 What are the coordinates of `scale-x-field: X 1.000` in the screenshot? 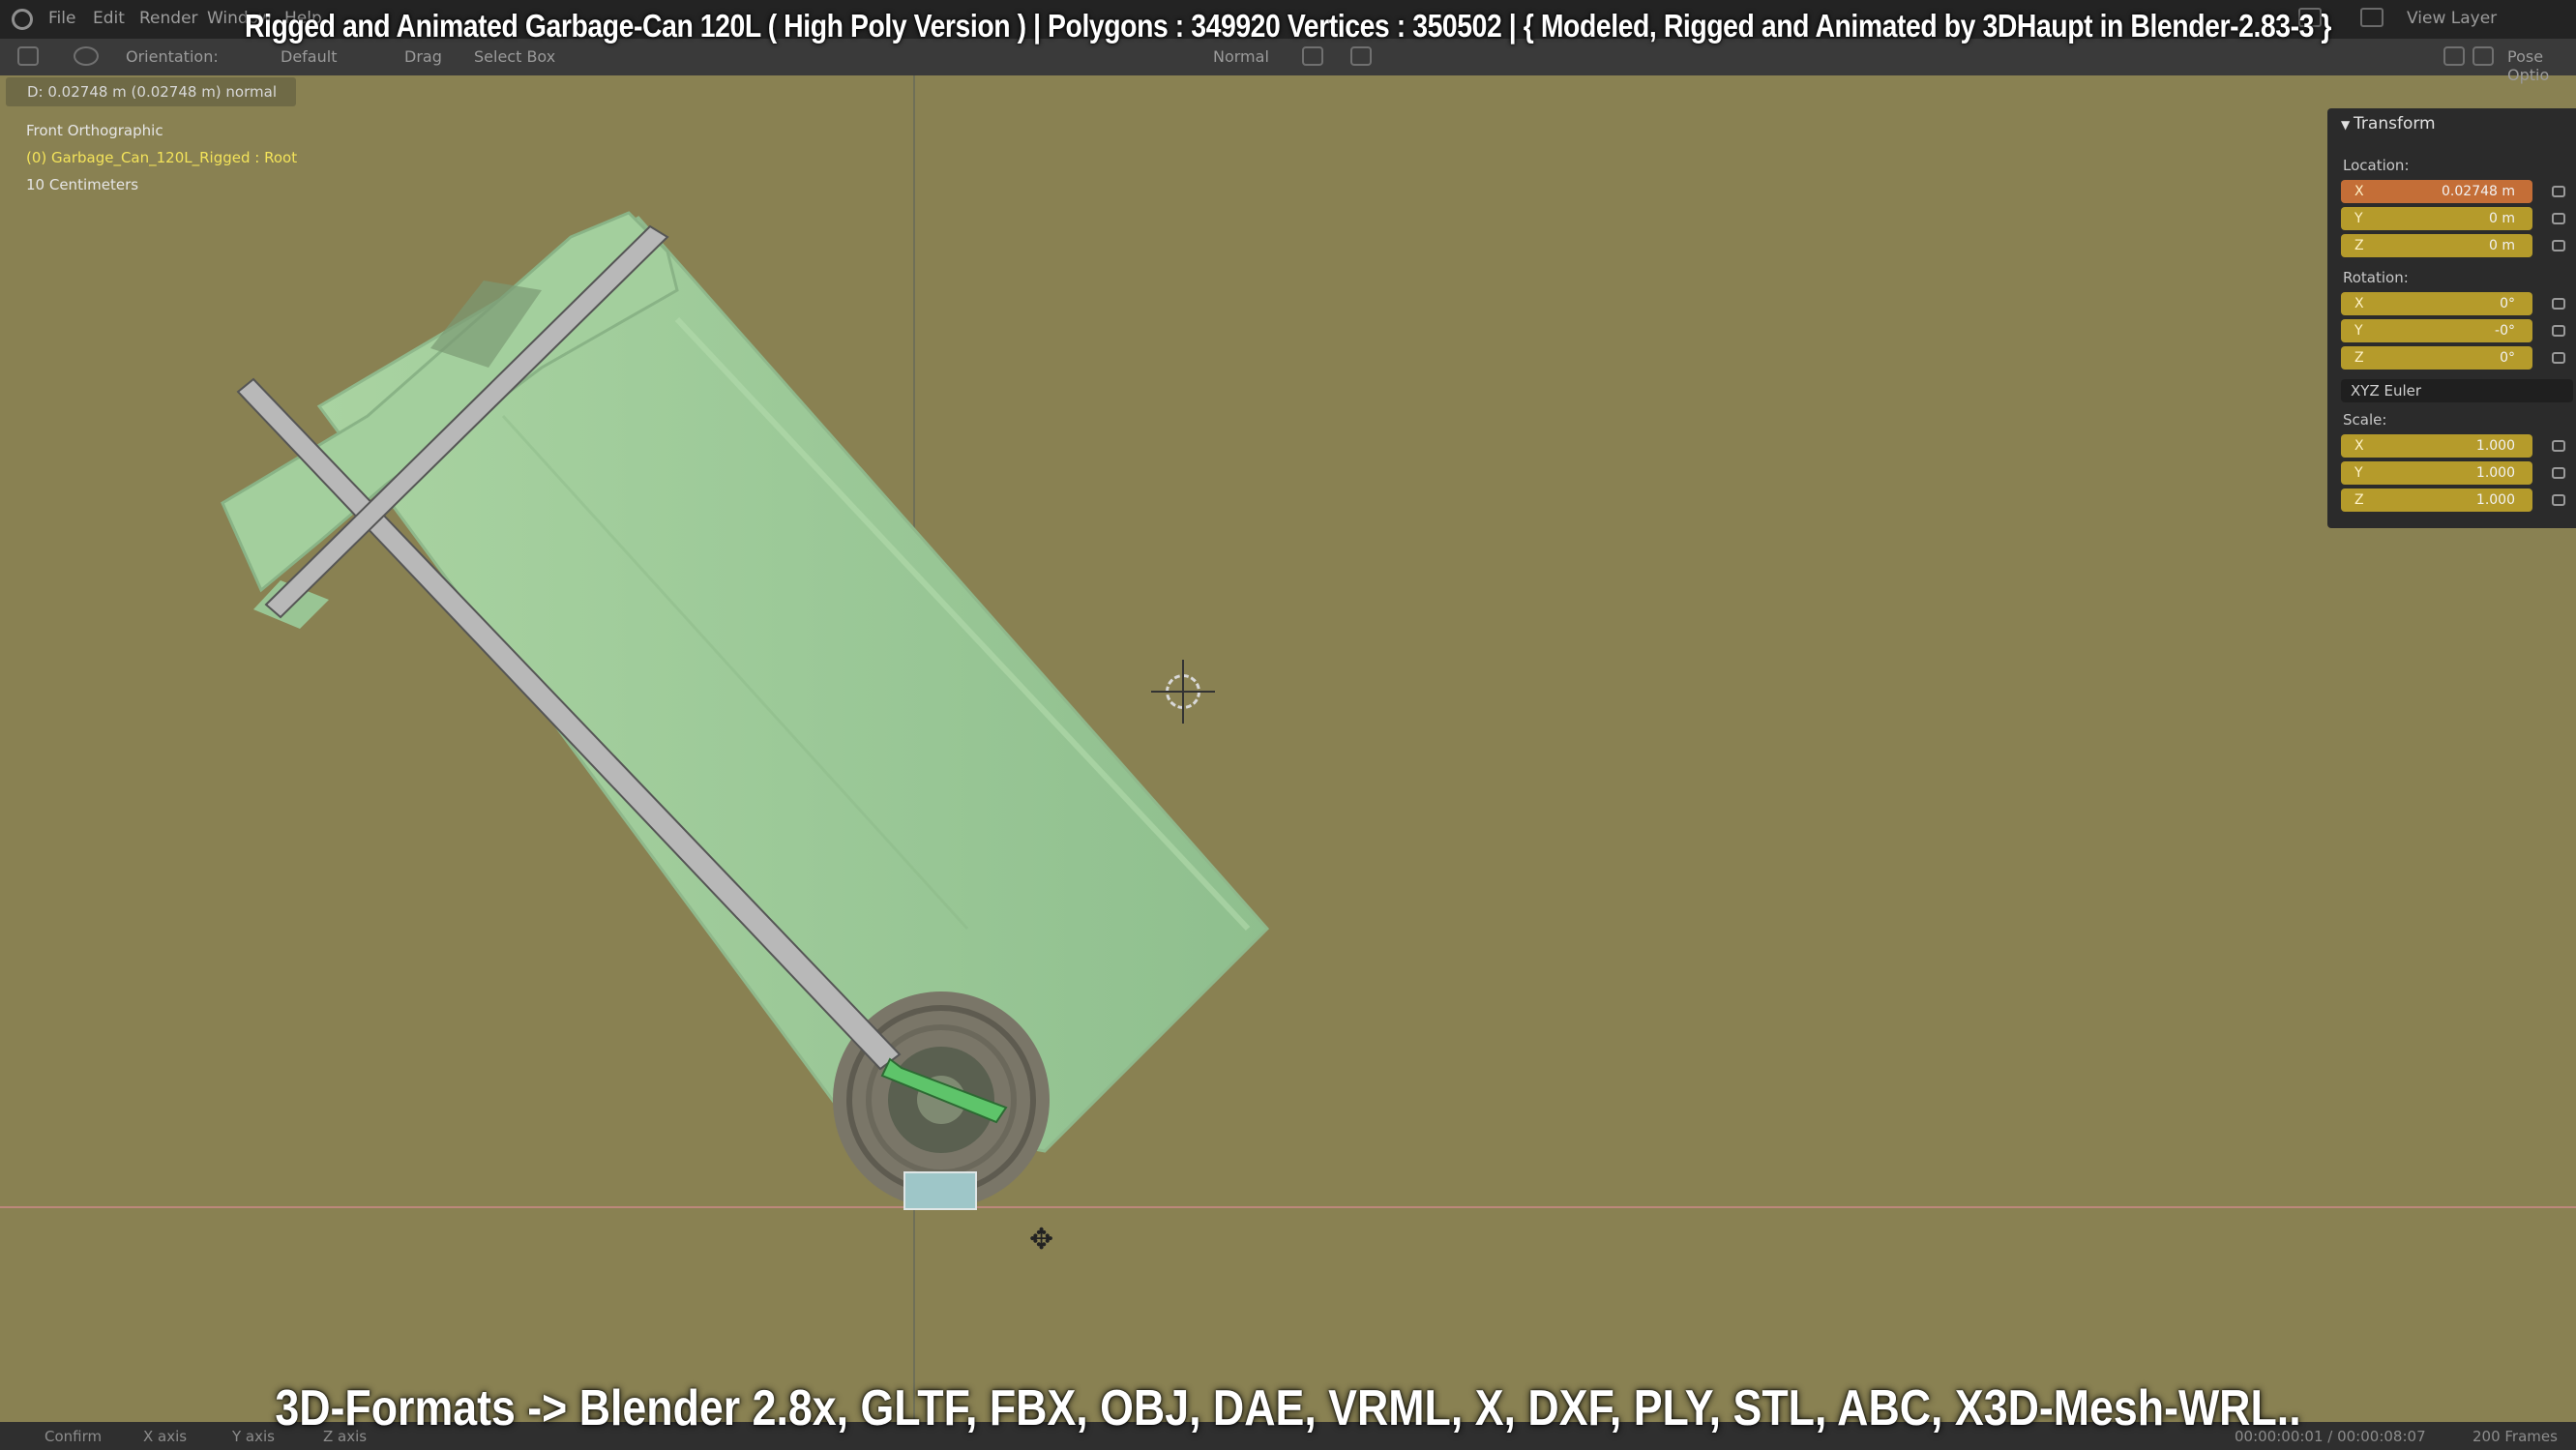 It's located at (2436, 446).